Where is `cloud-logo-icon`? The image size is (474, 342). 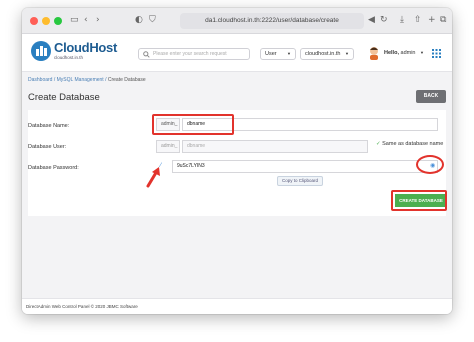
cloud-logo-icon is located at coordinates (41, 51).